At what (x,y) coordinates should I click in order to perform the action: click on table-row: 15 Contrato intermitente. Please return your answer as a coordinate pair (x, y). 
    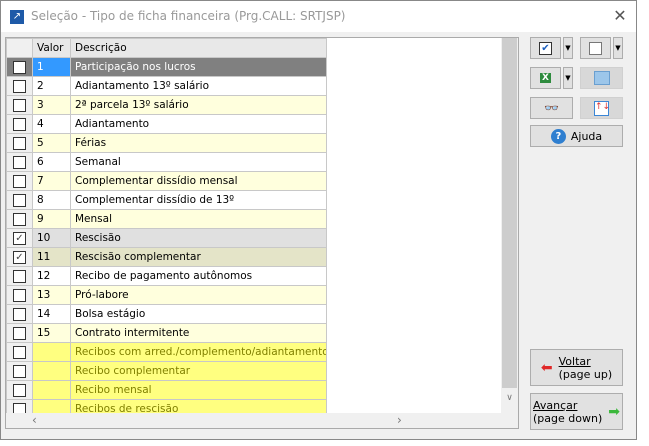
    Looking at the image, I should click on (166, 333).